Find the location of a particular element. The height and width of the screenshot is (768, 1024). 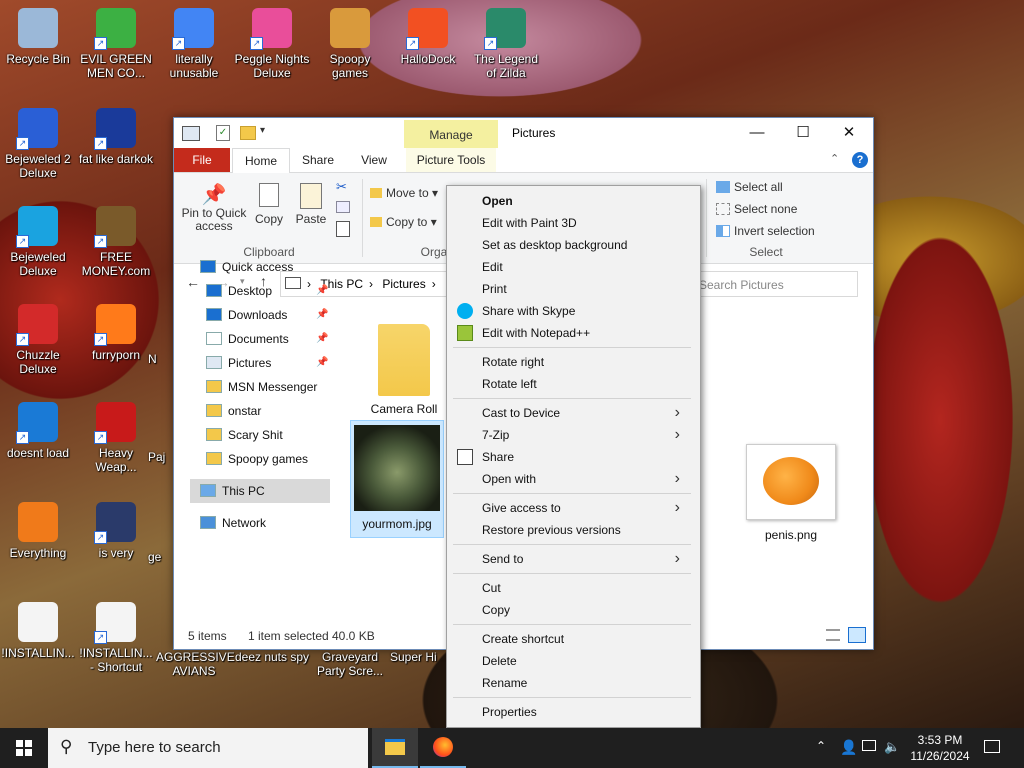

customize-toolbar-icon: ▾ is located at coordinates (262, 130).